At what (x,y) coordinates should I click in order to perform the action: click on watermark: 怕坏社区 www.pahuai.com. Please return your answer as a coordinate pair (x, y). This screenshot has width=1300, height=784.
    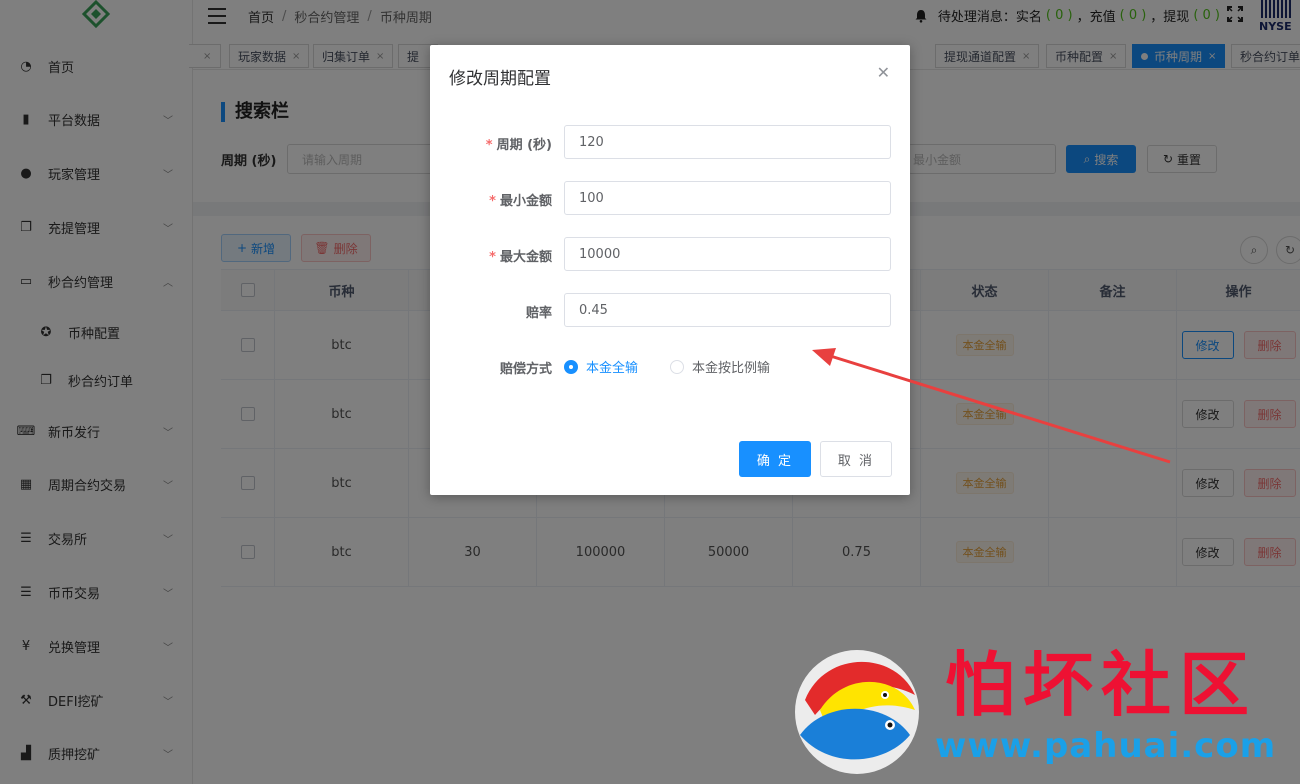
    Looking at the image, I should click on (1042, 712).